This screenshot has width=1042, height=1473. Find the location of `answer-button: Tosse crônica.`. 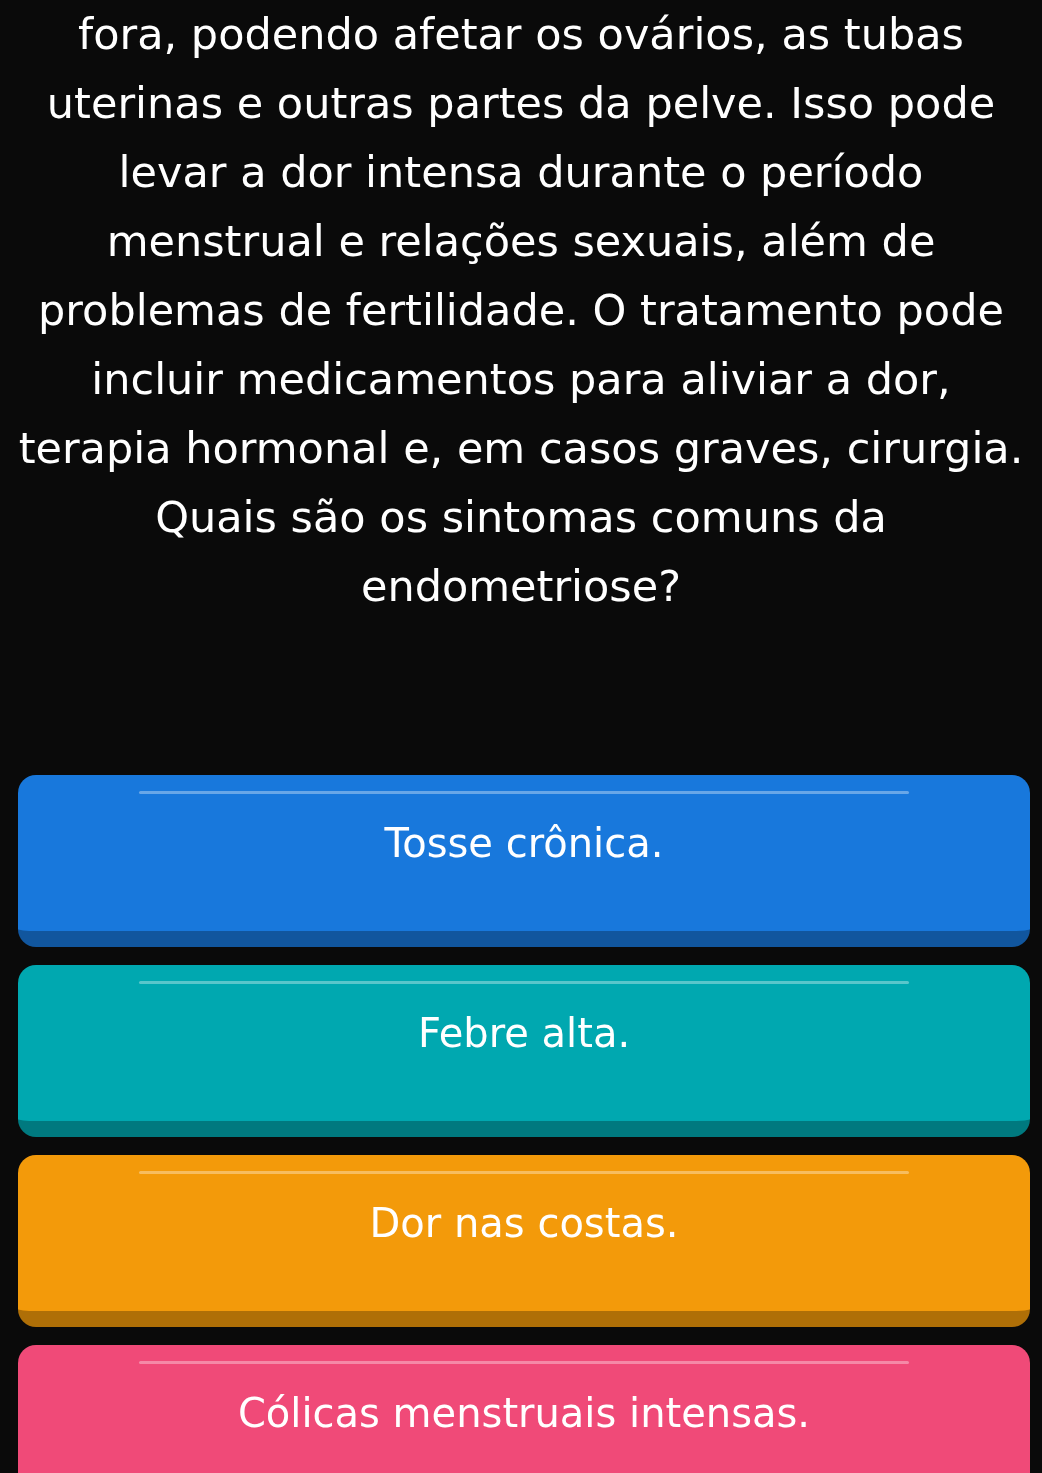

answer-button: Tosse crônica. is located at coordinates (524, 861).